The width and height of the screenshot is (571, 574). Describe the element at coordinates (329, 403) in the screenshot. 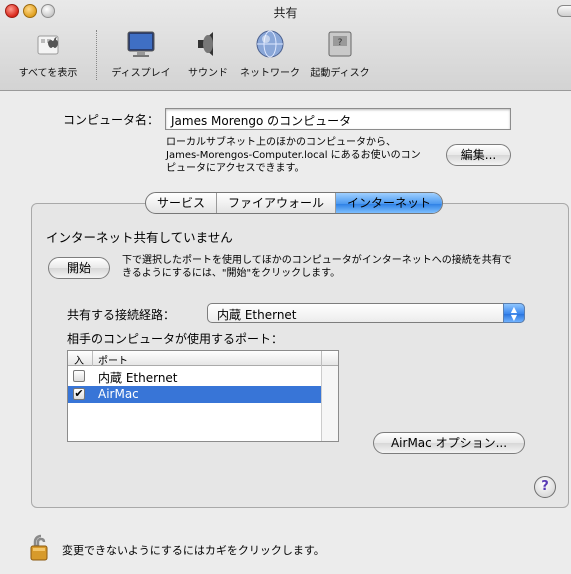

I see `table-scrollbar` at that location.